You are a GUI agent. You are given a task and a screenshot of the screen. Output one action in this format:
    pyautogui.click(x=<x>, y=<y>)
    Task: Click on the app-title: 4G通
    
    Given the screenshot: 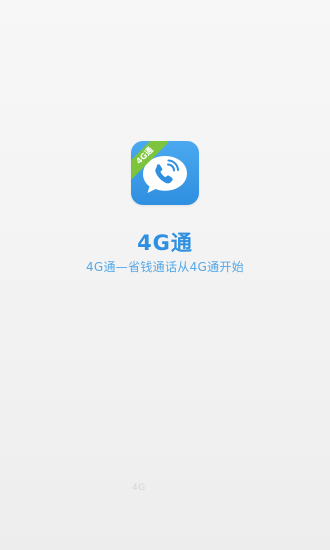 What is the action you would take?
    pyautogui.click(x=165, y=243)
    